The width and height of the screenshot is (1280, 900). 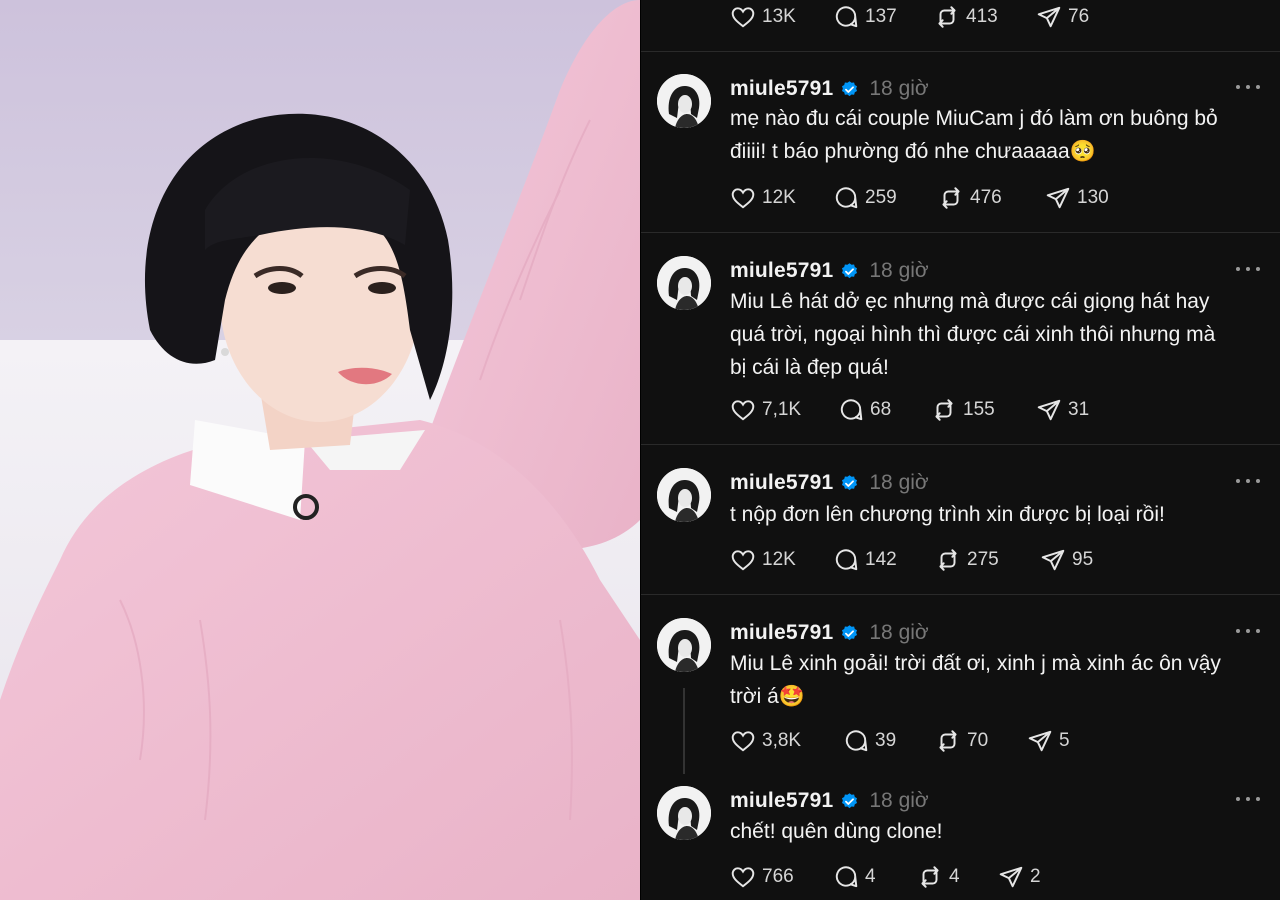 I want to click on reply-button: 142, so click(x=865, y=560).